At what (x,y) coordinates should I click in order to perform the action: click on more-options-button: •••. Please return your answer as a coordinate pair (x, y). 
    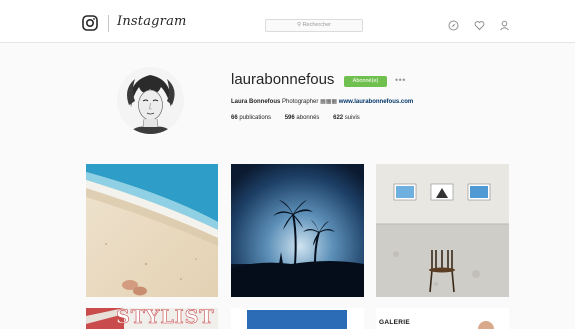
    Looking at the image, I should click on (400, 80).